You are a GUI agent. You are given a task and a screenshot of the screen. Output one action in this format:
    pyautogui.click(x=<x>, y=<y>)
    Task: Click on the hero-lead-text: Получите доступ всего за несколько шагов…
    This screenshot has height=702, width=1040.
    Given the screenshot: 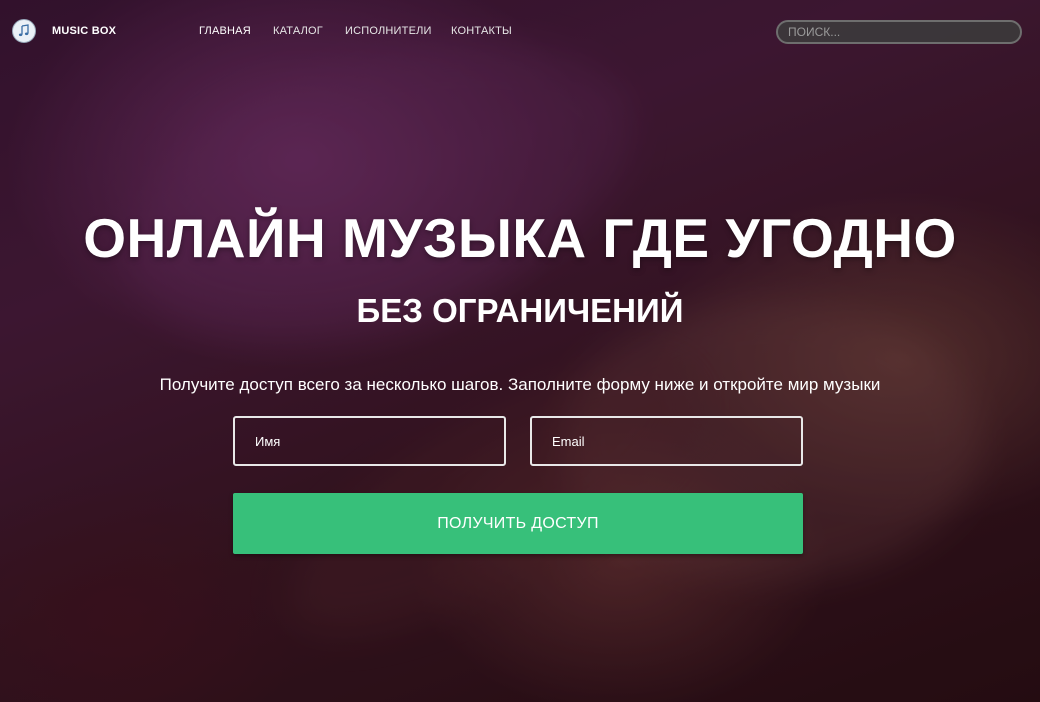 What is the action you would take?
    pyautogui.click(x=520, y=384)
    